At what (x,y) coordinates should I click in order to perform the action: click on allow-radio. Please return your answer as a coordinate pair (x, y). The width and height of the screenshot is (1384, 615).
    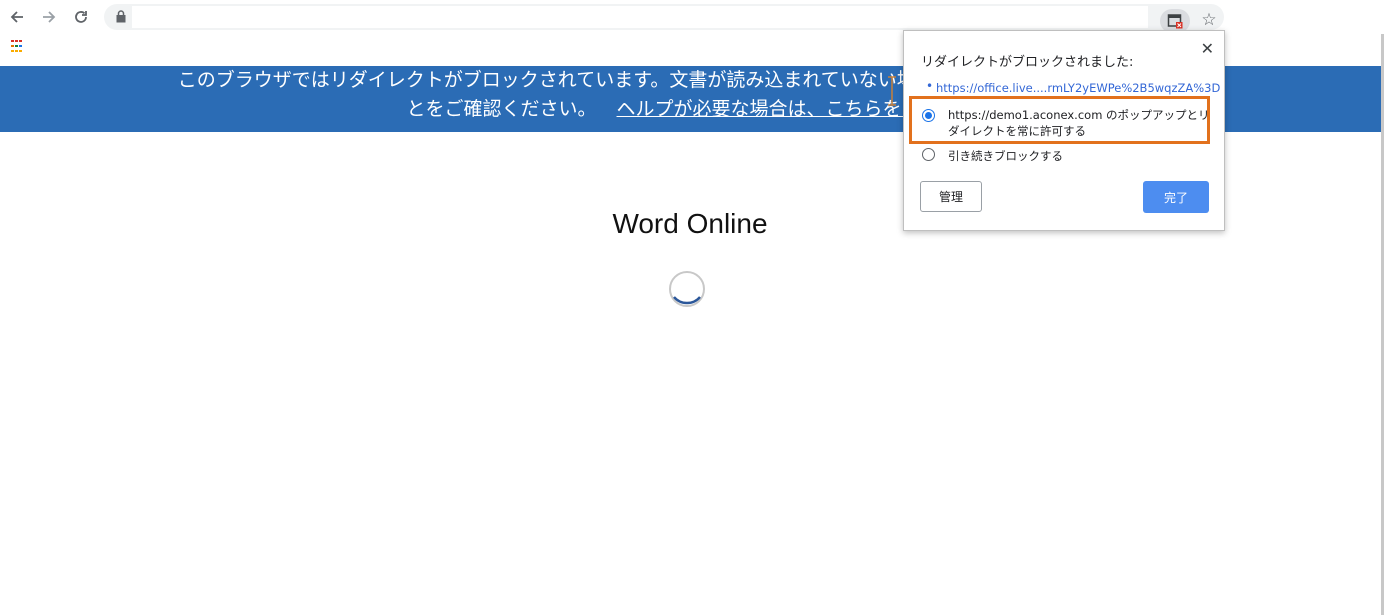
    Looking at the image, I should click on (928, 115).